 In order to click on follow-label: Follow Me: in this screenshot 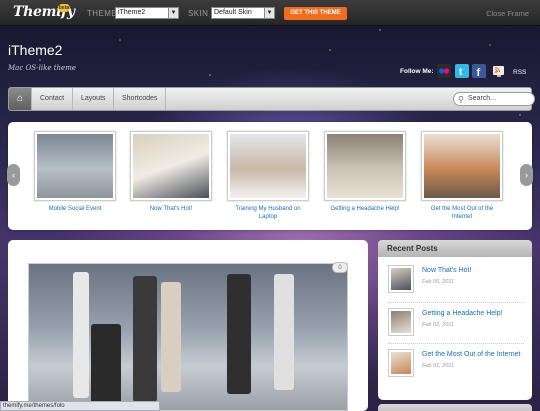, I will do `click(417, 71)`.